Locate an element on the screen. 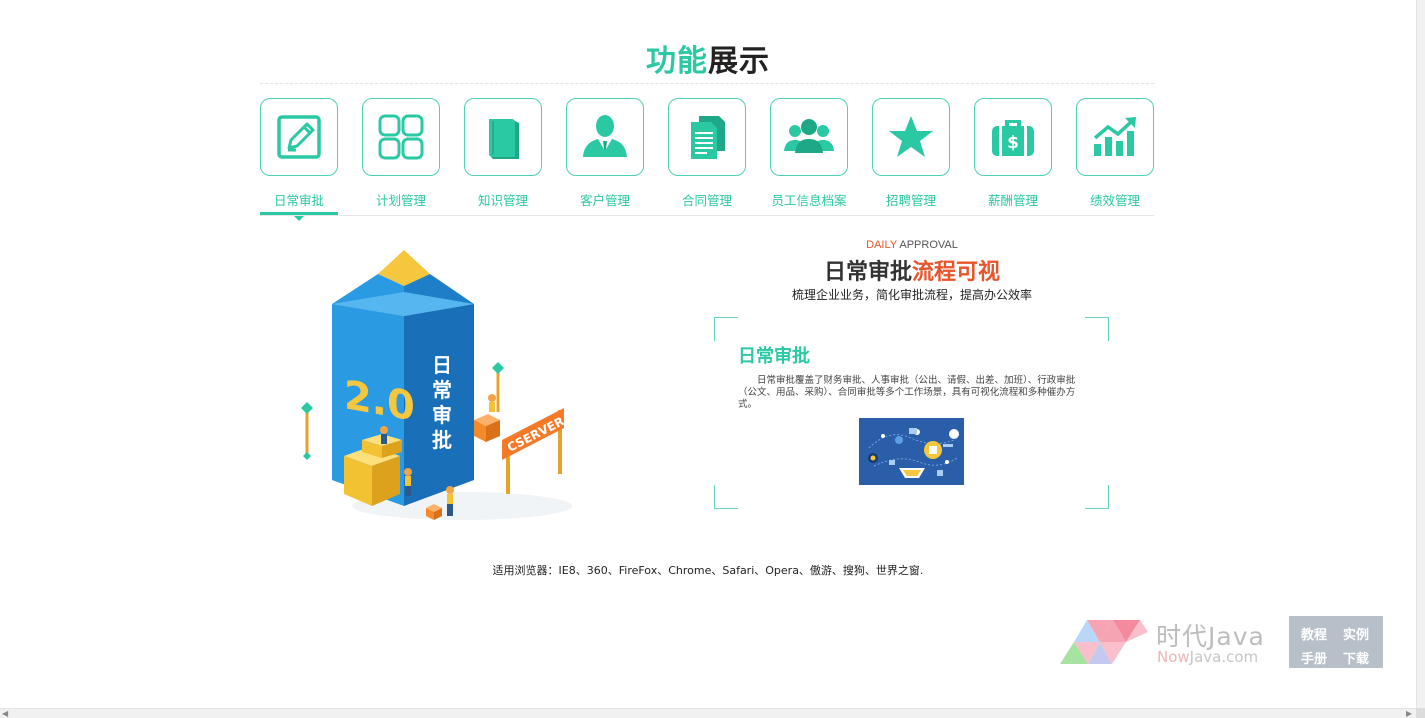 The image size is (1425, 718). illustration-vertical-char-1: 日 is located at coordinates (442, 365).